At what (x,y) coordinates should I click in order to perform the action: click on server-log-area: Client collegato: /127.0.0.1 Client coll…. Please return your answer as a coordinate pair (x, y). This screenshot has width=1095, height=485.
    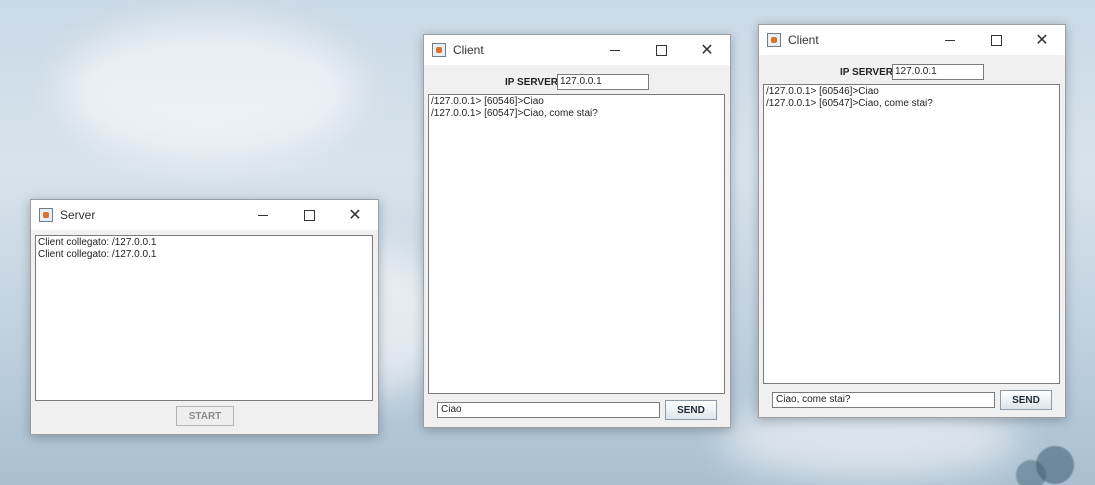
    Looking at the image, I should click on (204, 318).